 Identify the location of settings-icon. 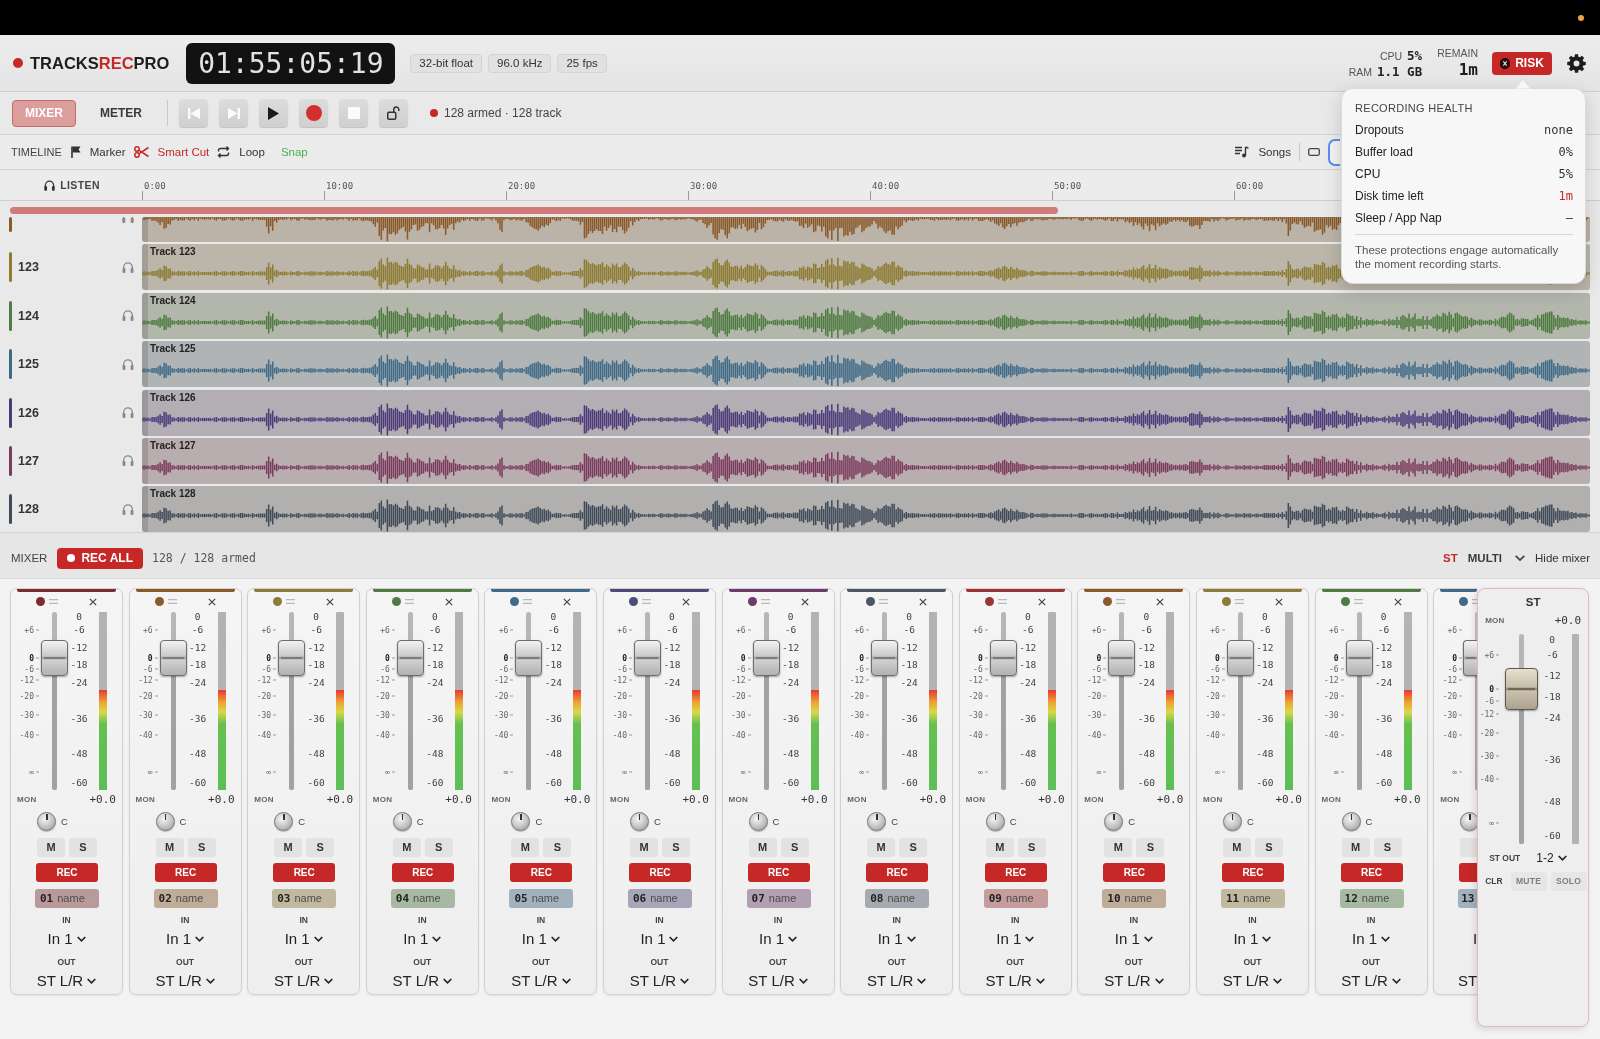
(1576, 63).